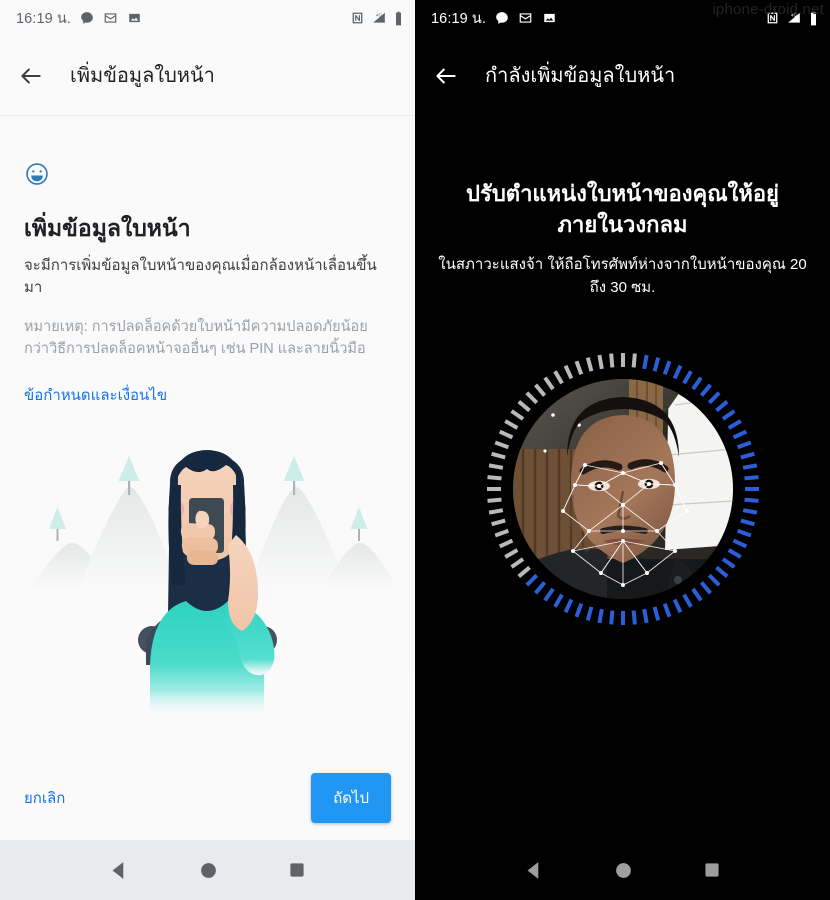  What do you see at coordinates (207, 797) in the screenshot?
I see `action-bar: ยกเลิก ถัดไป` at bounding box center [207, 797].